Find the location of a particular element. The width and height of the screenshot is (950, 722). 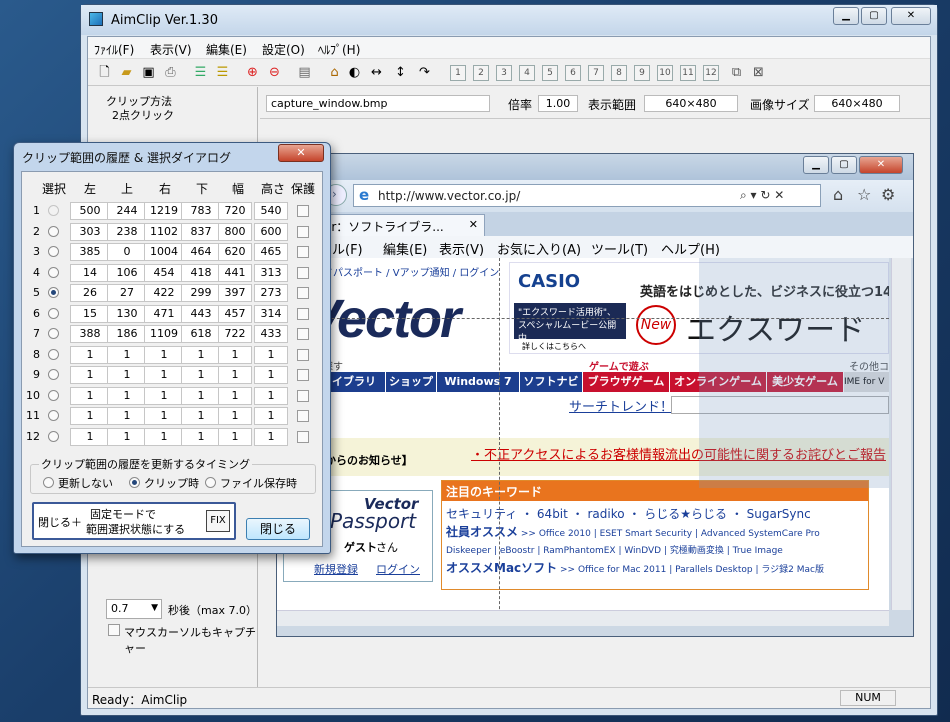

menu-view: 表示(V) is located at coordinates (171, 49).